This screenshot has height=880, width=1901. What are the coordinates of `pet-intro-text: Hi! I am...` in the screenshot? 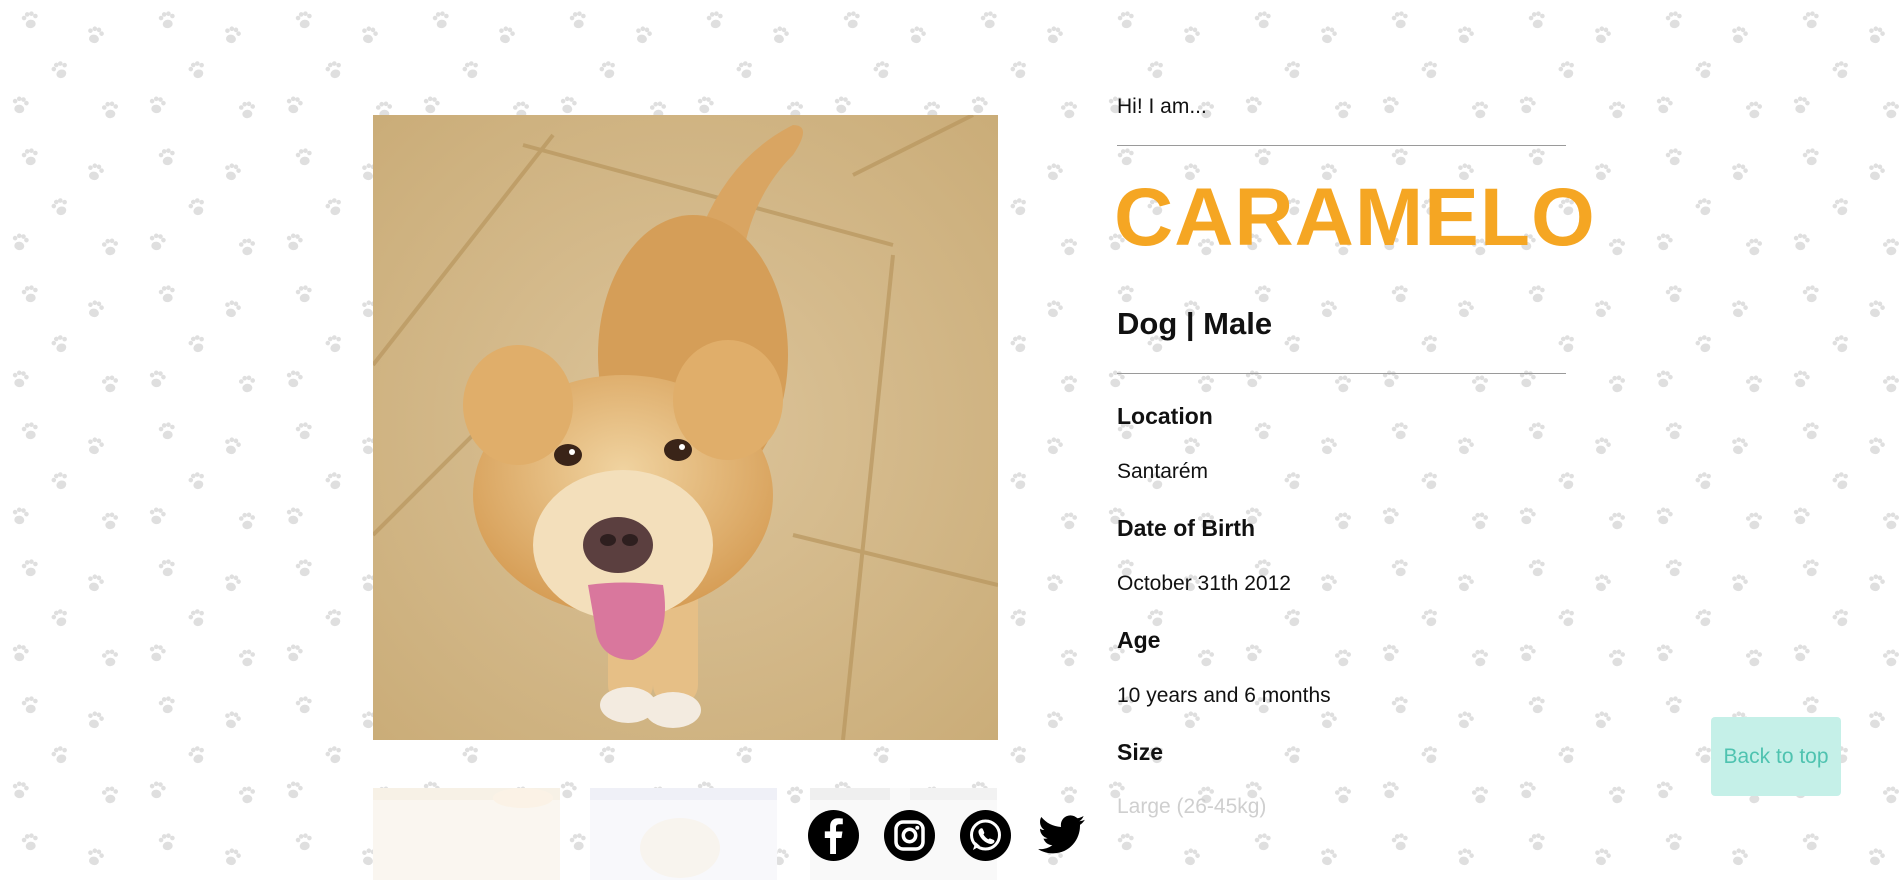 It's located at (1162, 106).